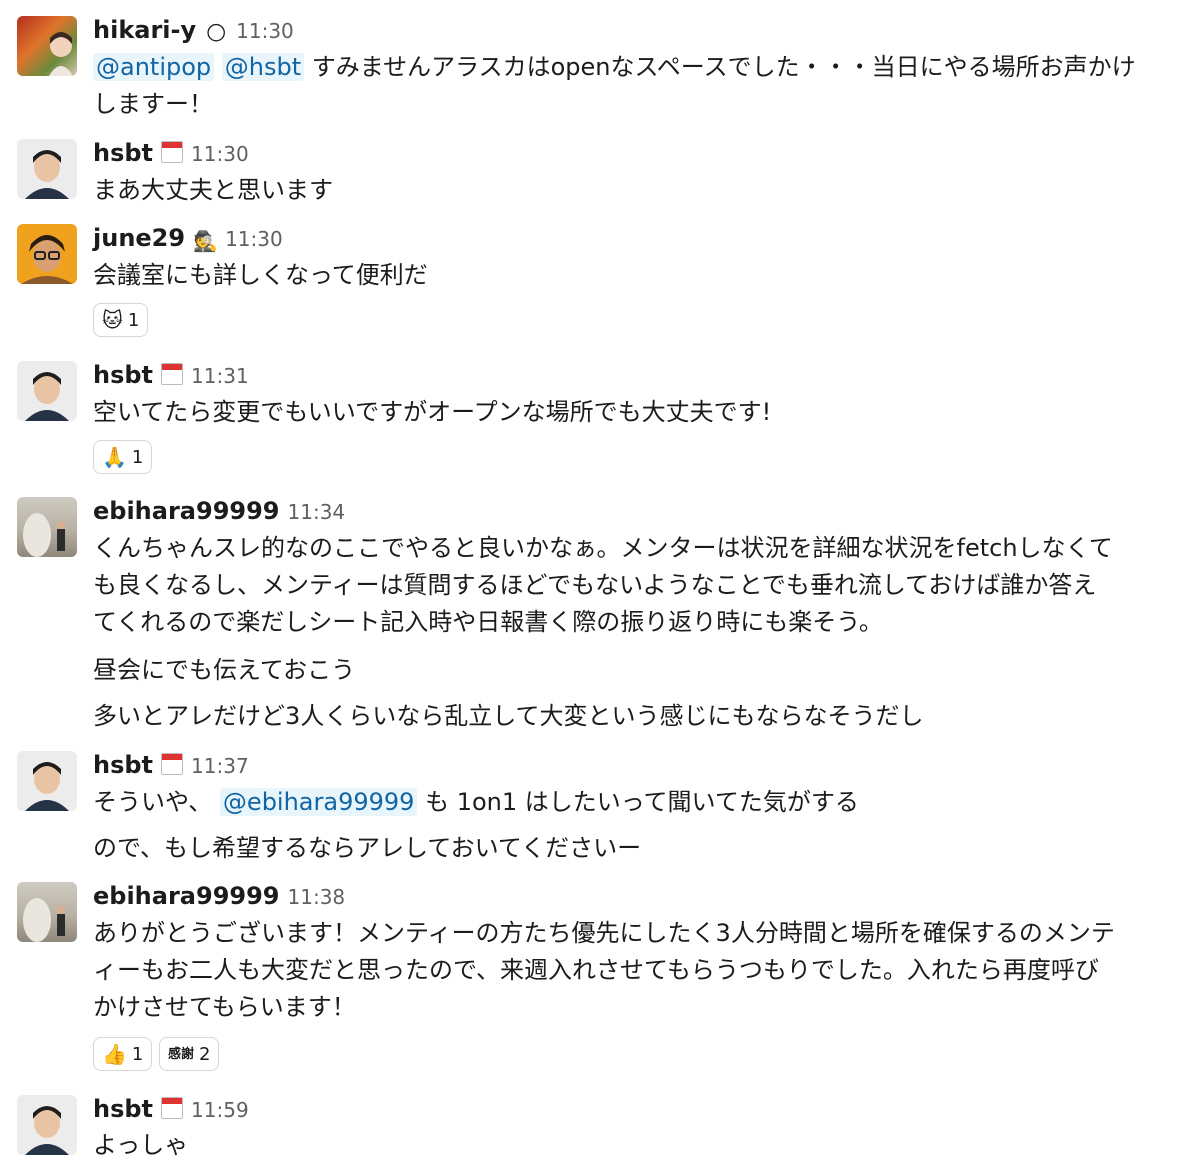  What do you see at coordinates (508, 716) in the screenshot?
I see `message-text: 多いとアレだけど3人くらいなら乱立して大変という感じにもならなそうだし` at bounding box center [508, 716].